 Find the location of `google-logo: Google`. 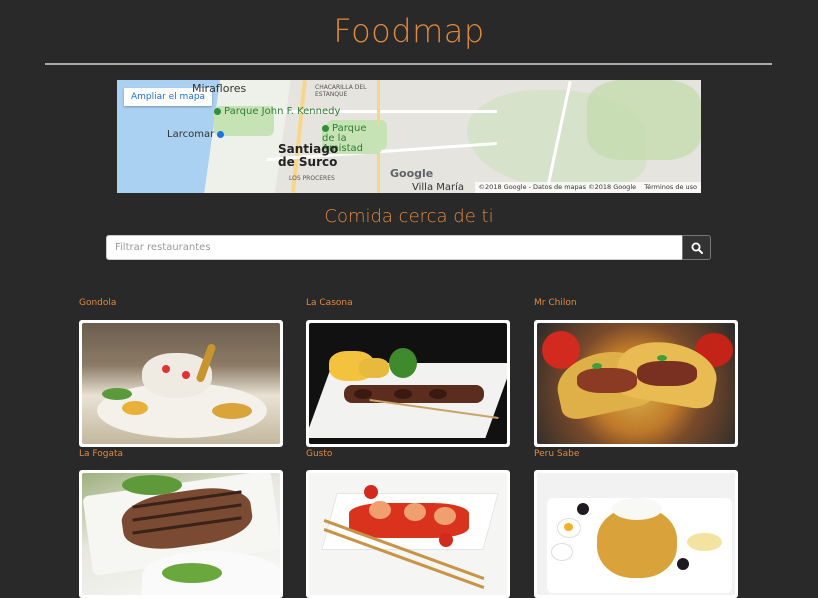

google-logo: Google is located at coordinates (412, 173).